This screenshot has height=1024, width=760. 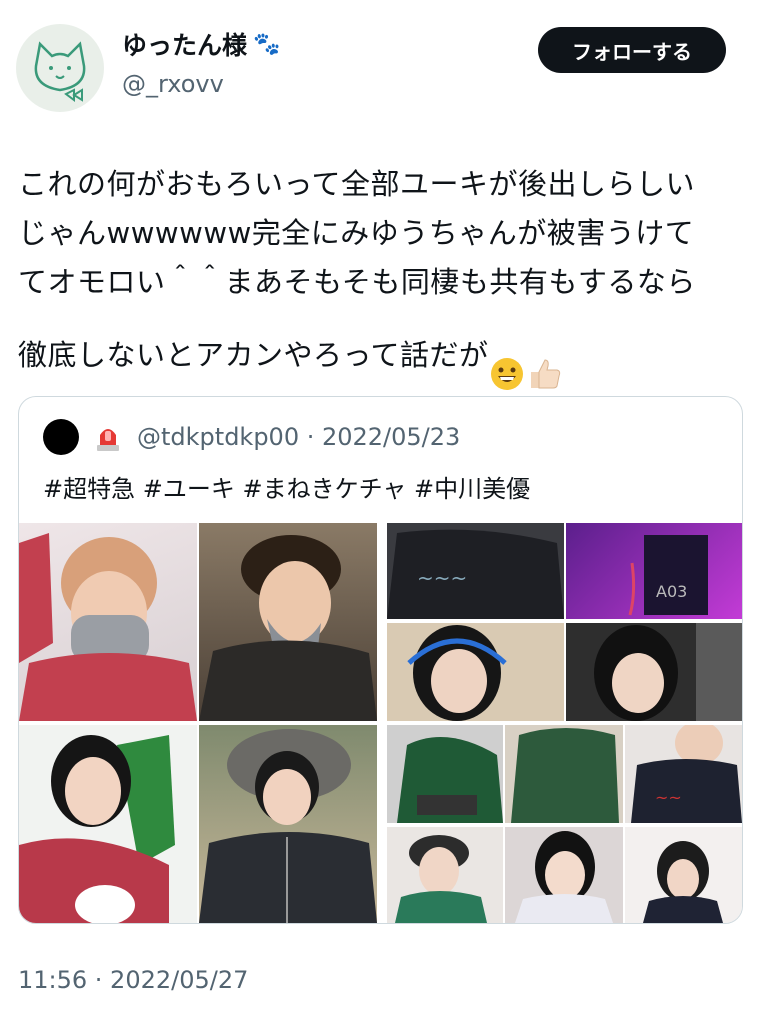 What do you see at coordinates (544, 357) in the screenshot?
I see `thumbs-up-icon` at bounding box center [544, 357].